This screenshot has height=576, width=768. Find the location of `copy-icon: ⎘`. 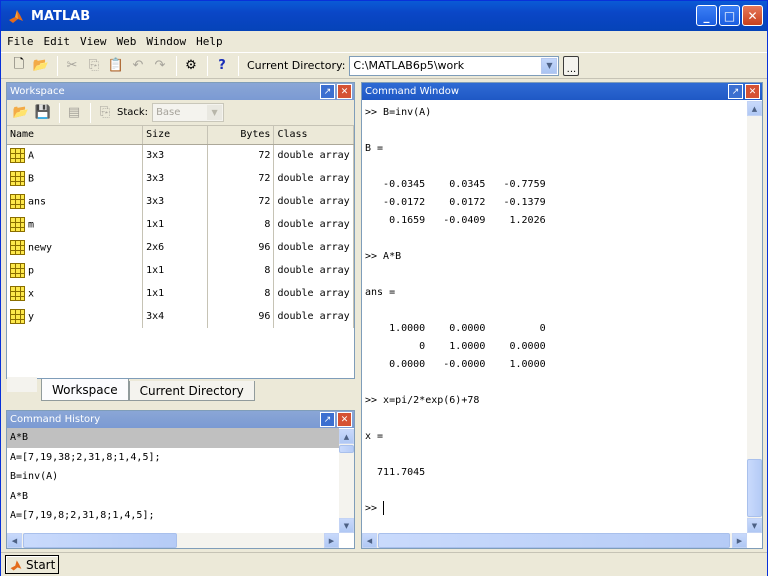

copy-icon: ⎘ is located at coordinates (94, 66).